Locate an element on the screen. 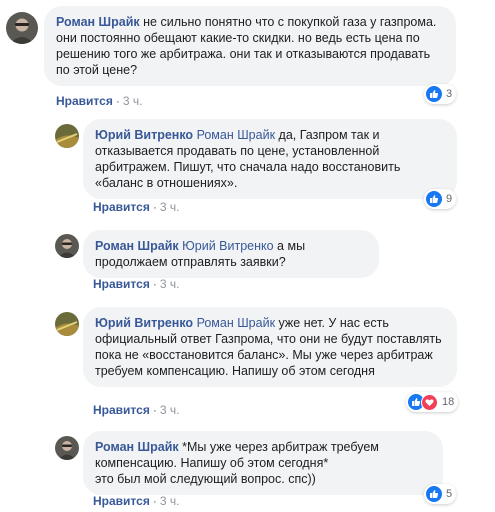 This screenshot has height=512, width=495. heart-icon is located at coordinates (429, 402).